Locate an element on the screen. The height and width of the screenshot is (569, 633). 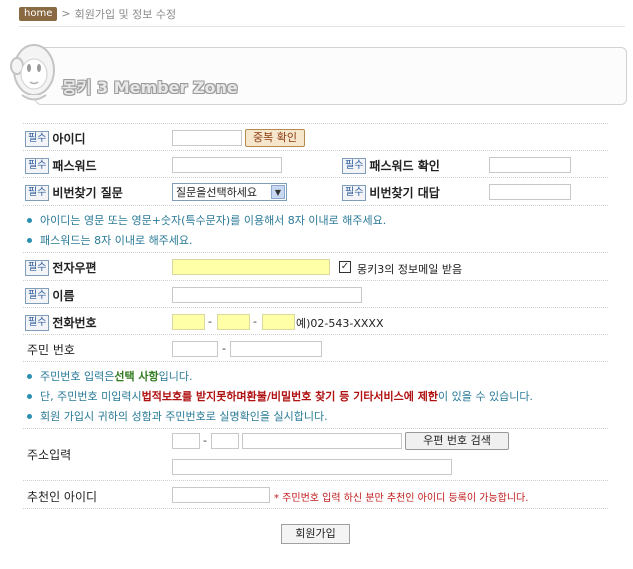
phone-area-input is located at coordinates (188, 322).